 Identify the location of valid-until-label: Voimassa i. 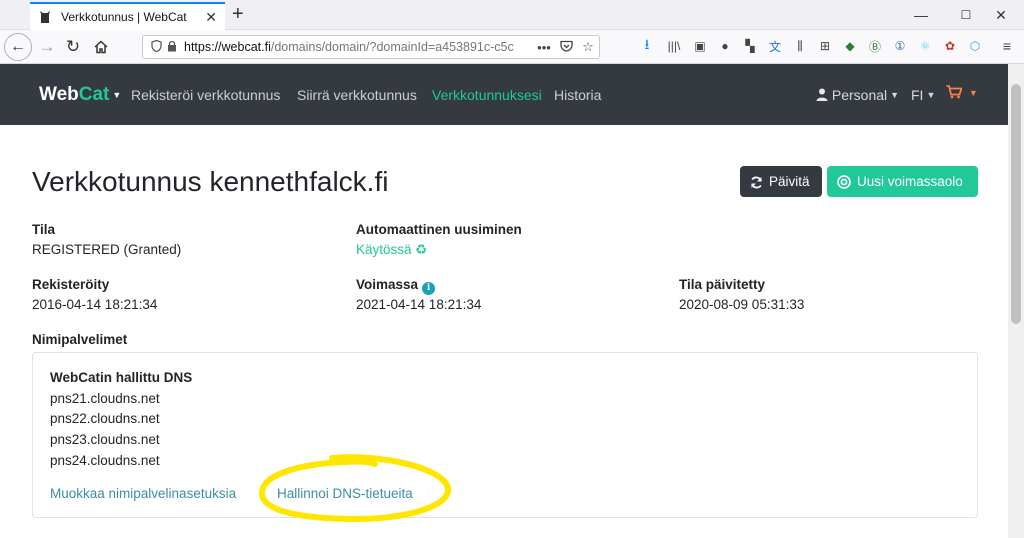
(396, 286).